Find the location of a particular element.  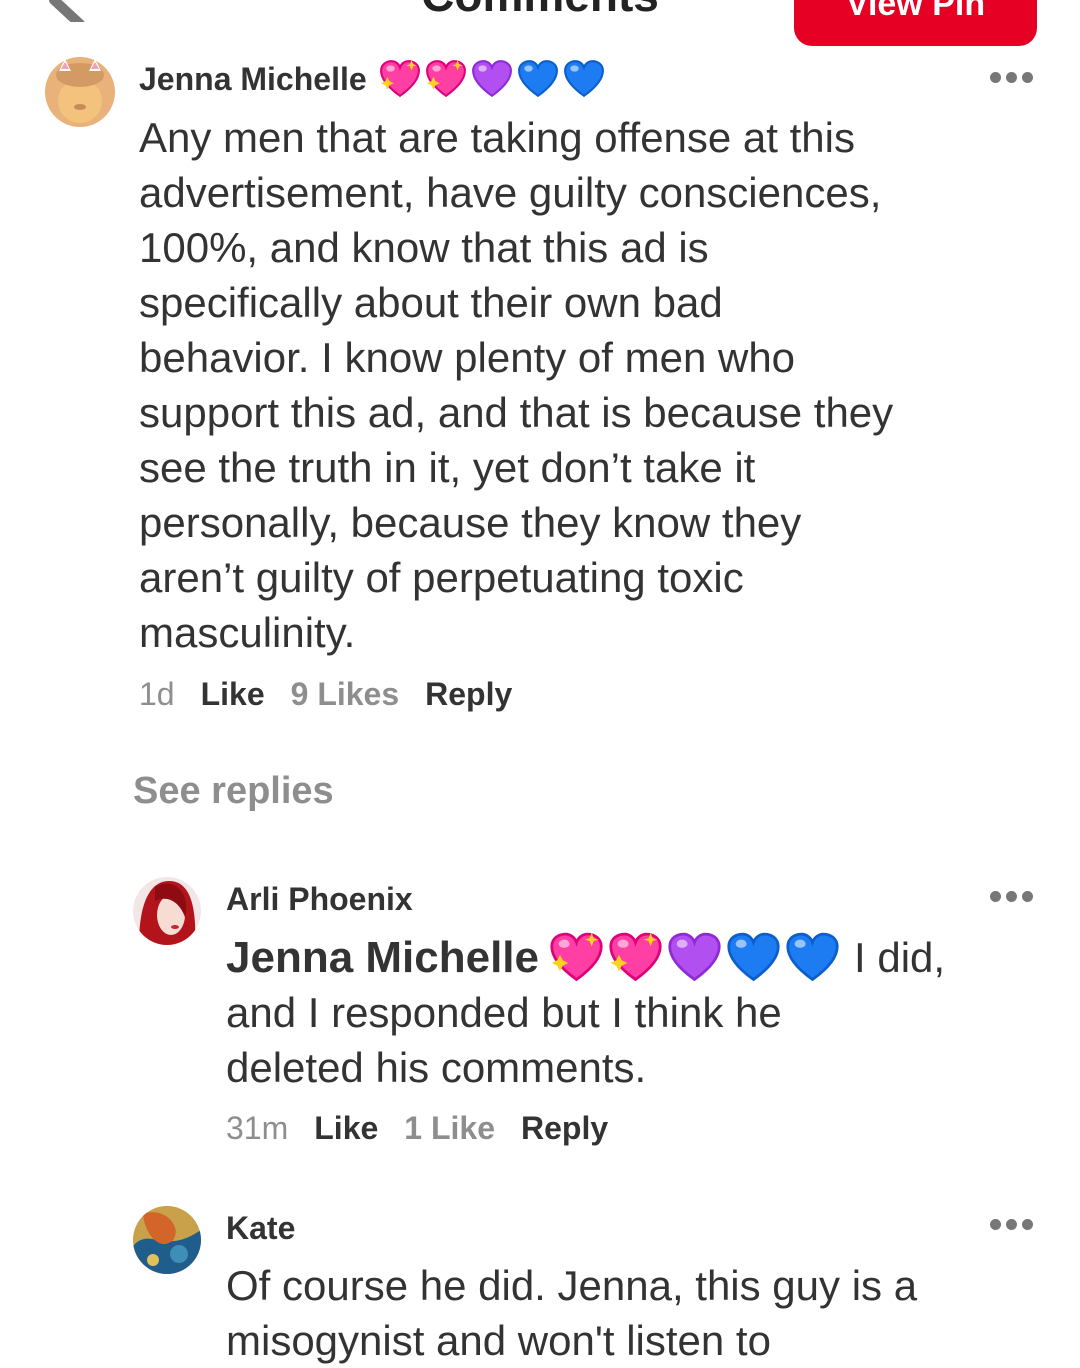

reply-line: deleted his comments. is located at coordinates (436, 1067).